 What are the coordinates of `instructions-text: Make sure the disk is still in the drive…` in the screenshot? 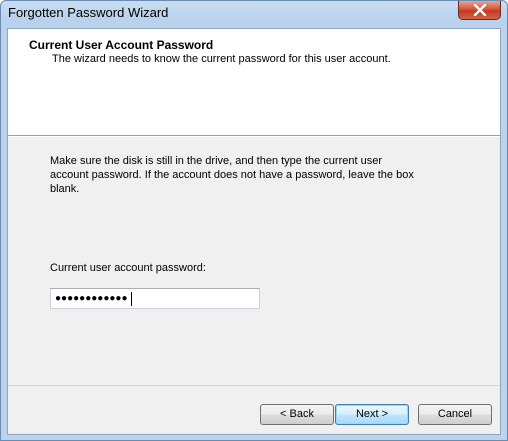 It's located at (232, 175).